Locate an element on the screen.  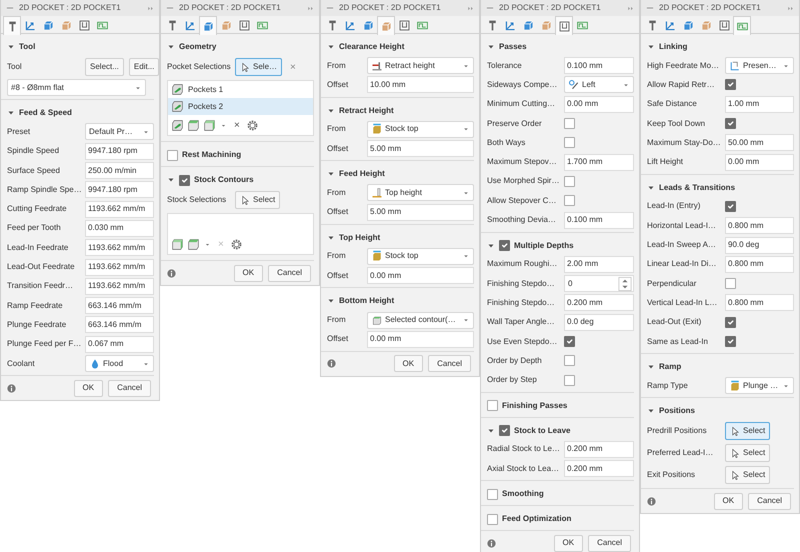
input-field: 1.700 mm is located at coordinates (599, 162).